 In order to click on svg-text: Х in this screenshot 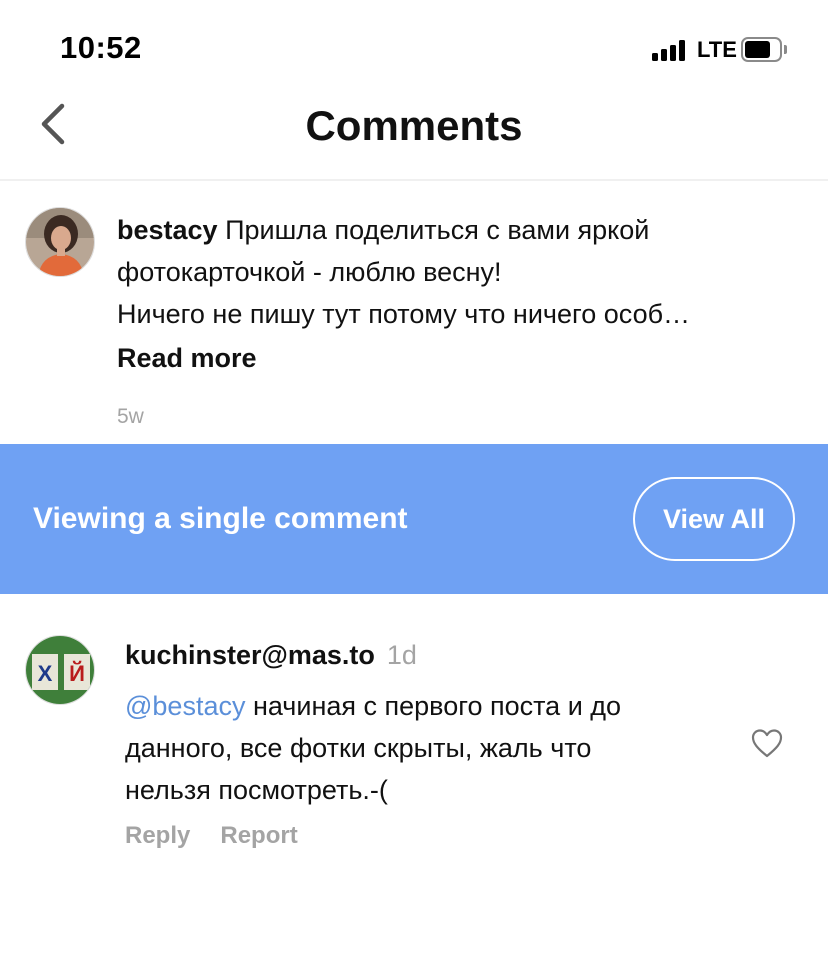, I will do `click(45, 673)`.